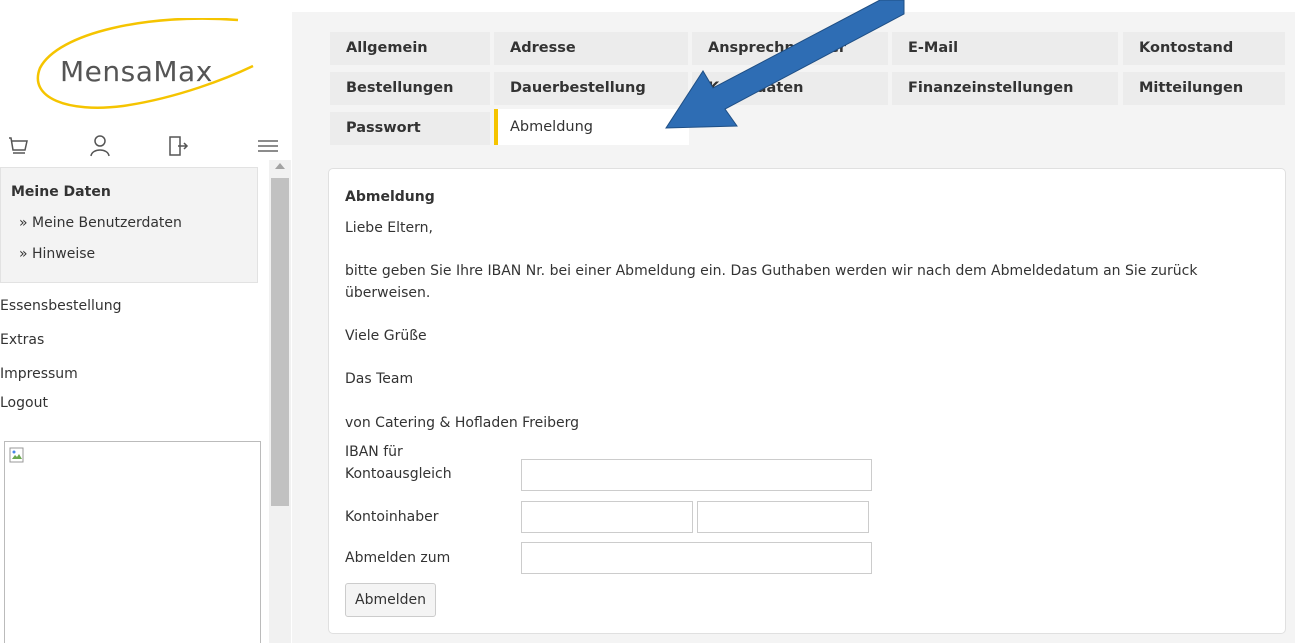  I want to click on message-line-2: überweisen., so click(388, 293).